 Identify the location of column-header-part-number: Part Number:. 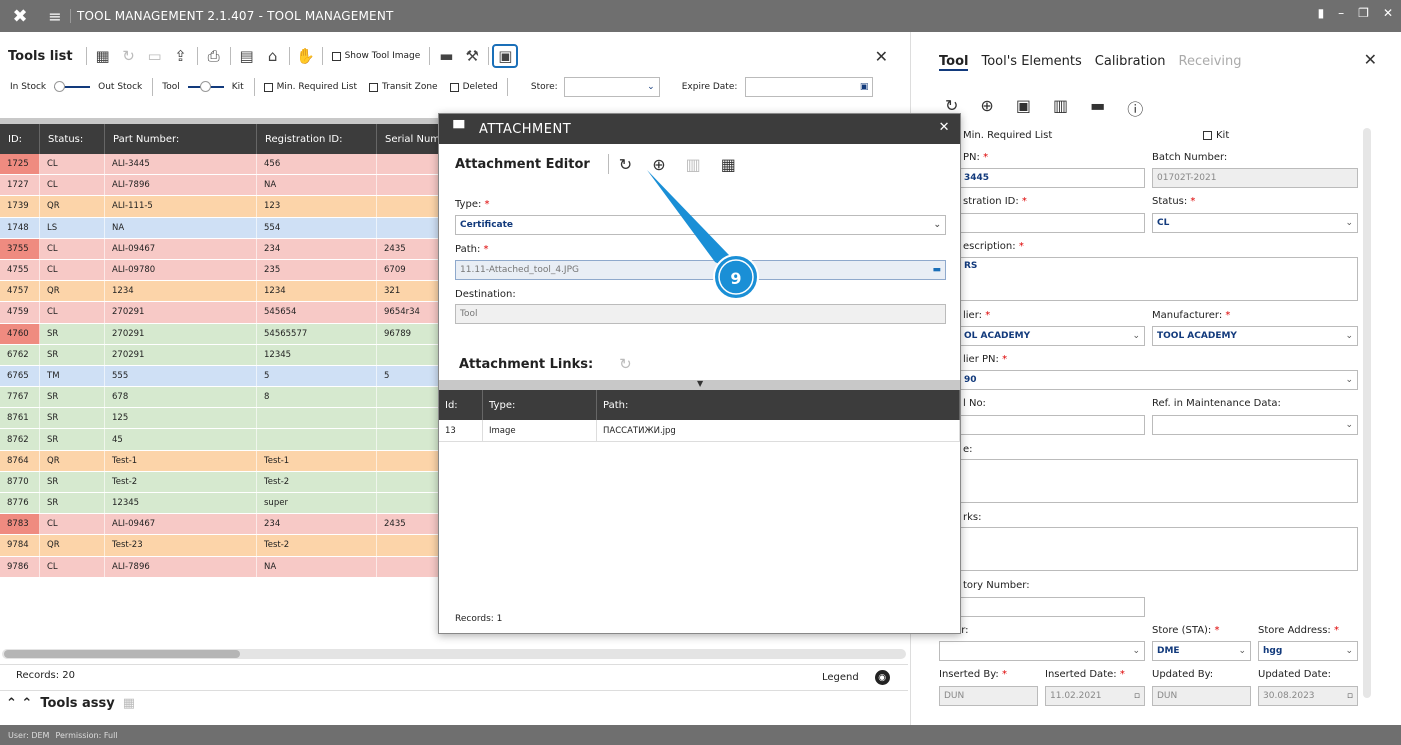
(181, 139).